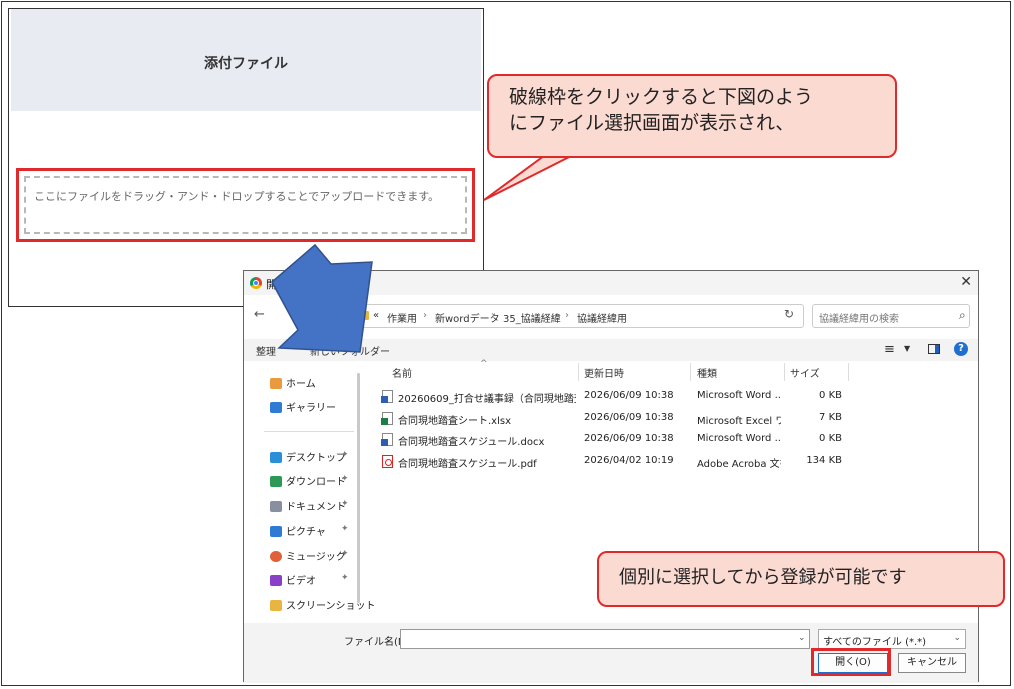 The image size is (1014, 689). Describe the element at coordinates (966, 282) in the screenshot. I see `close-icon: ✕` at that location.